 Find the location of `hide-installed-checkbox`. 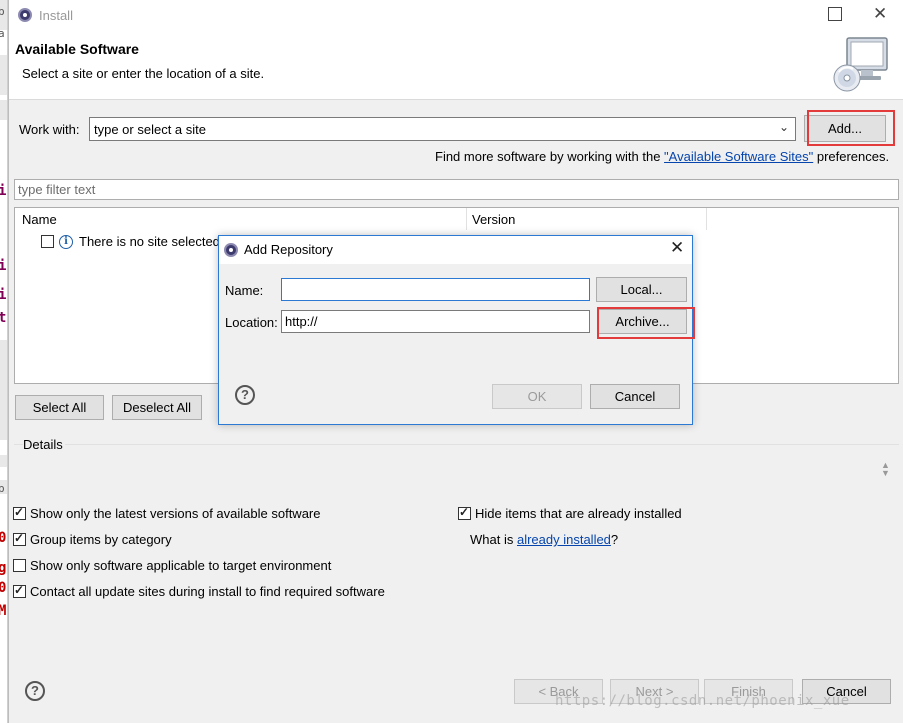

hide-installed-checkbox is located at coordinates (464, 512).